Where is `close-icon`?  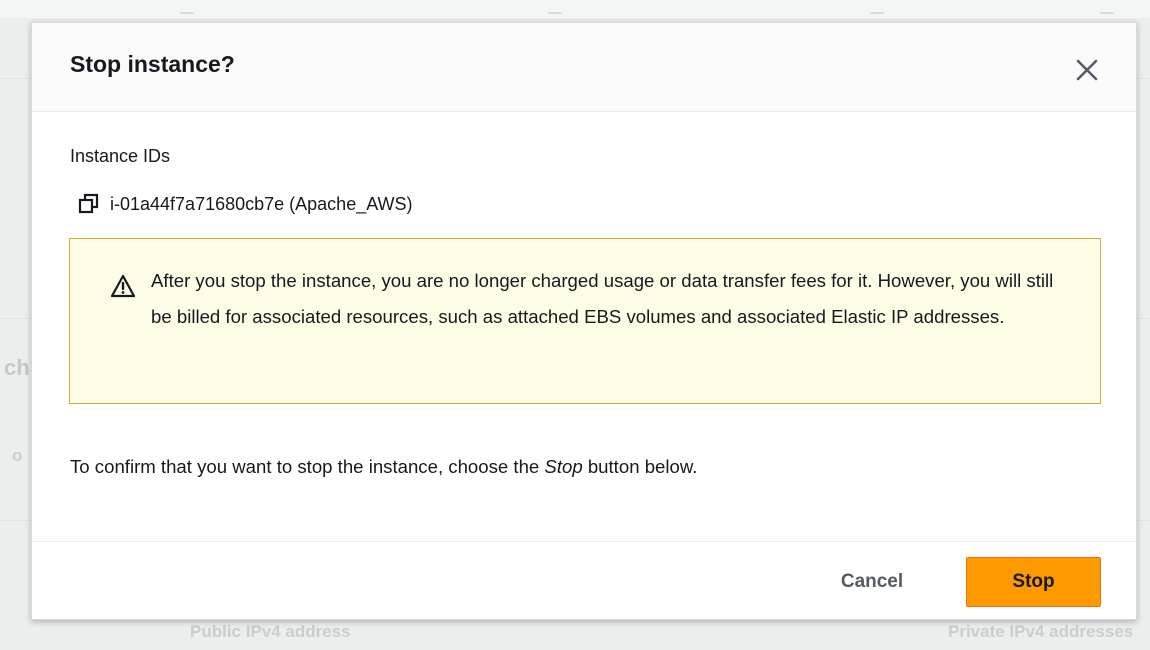
close-icon is located at coordinates (1087, 70).